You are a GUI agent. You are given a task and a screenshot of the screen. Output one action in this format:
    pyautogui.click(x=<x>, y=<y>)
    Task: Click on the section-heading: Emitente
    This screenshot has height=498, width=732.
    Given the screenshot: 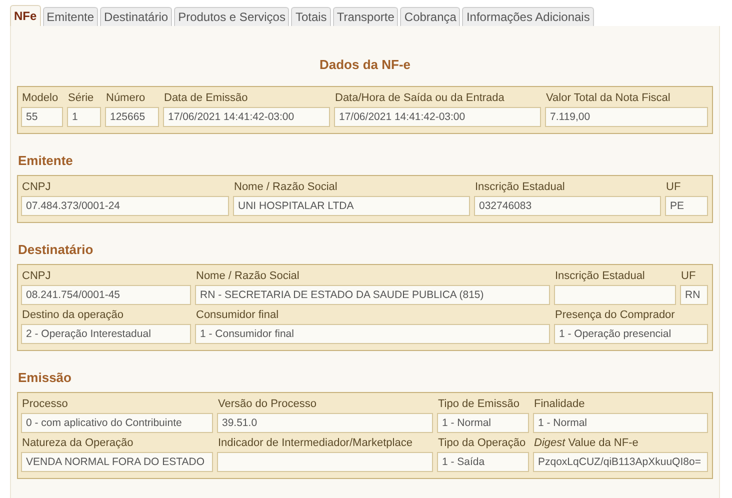 What is the action you would take?
    pyautogui.click(x=45, y=161)
    